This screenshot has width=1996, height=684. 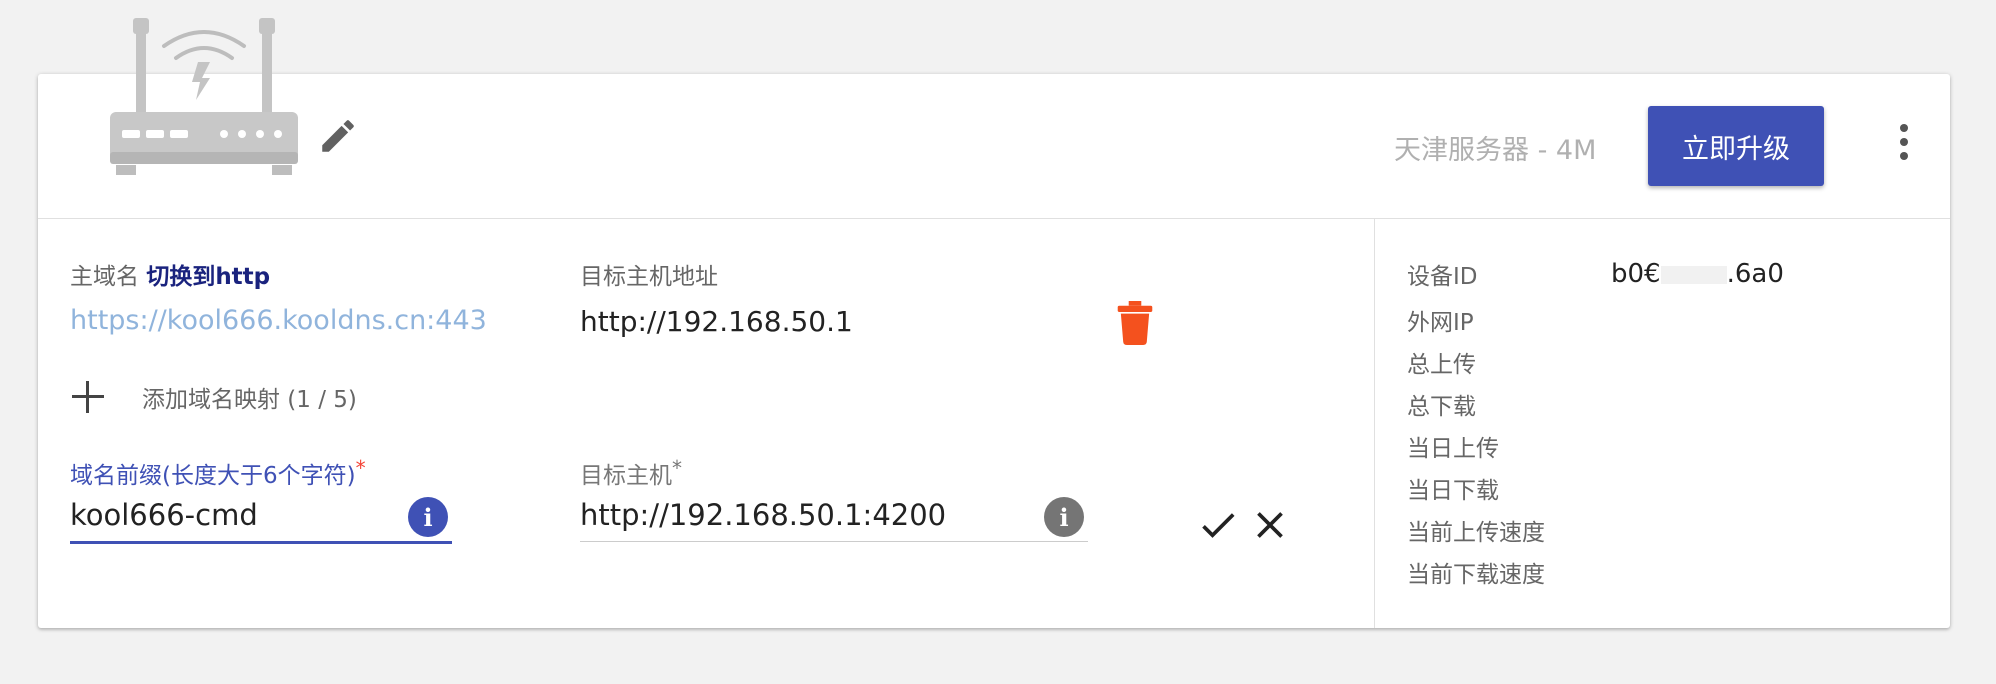 I want to click on prefix-input, so click(x=261, y=515).